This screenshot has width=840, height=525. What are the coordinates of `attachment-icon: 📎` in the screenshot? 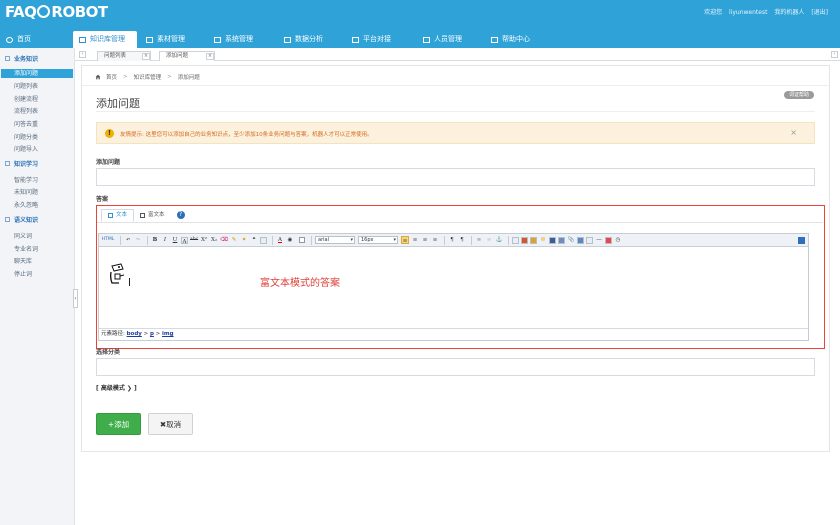 It's located at (571, 240).